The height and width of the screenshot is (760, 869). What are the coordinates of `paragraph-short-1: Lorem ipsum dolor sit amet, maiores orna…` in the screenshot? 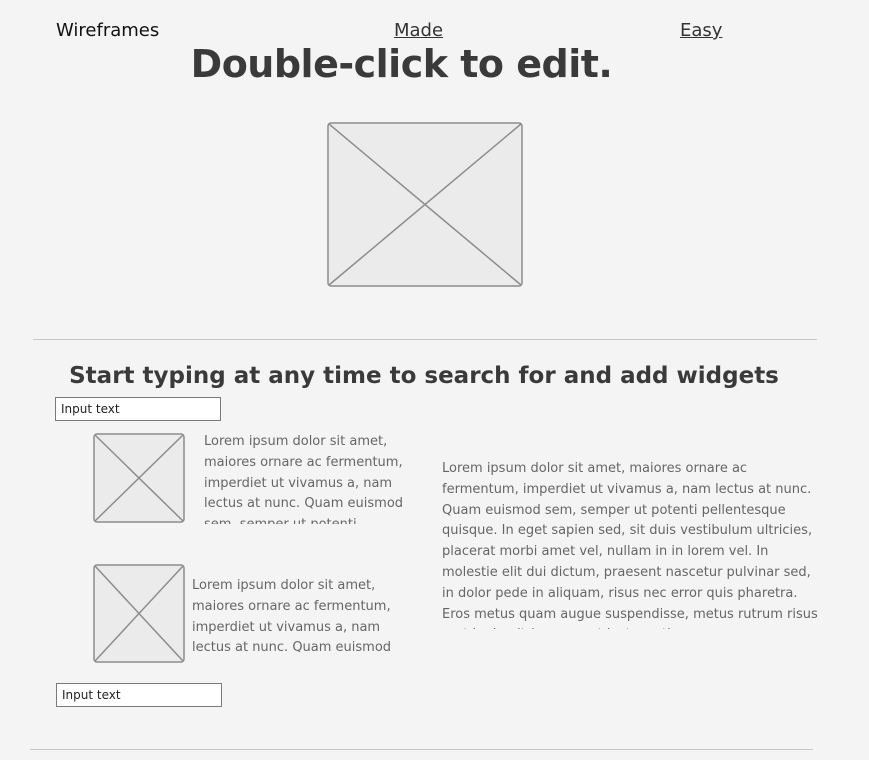 It's located at (304, 478).